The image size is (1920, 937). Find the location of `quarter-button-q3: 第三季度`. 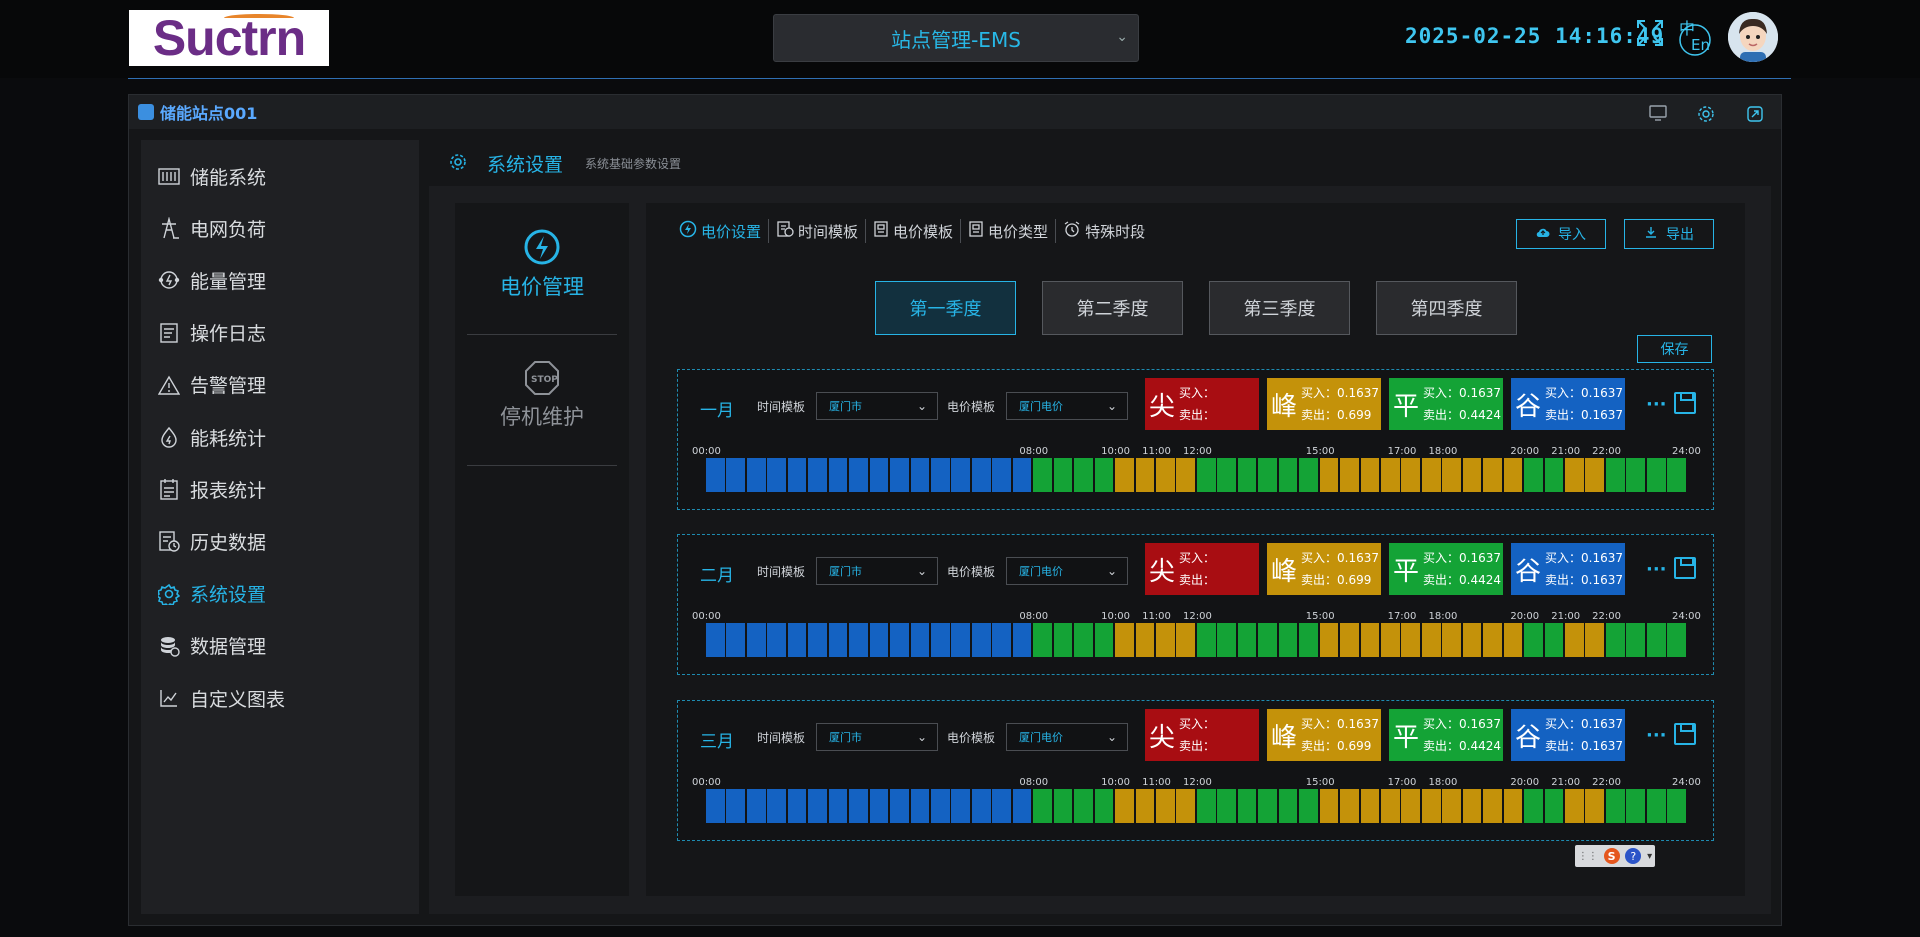

quarter-button-q3: 第三季度 is located at coordinates (1279, 308).